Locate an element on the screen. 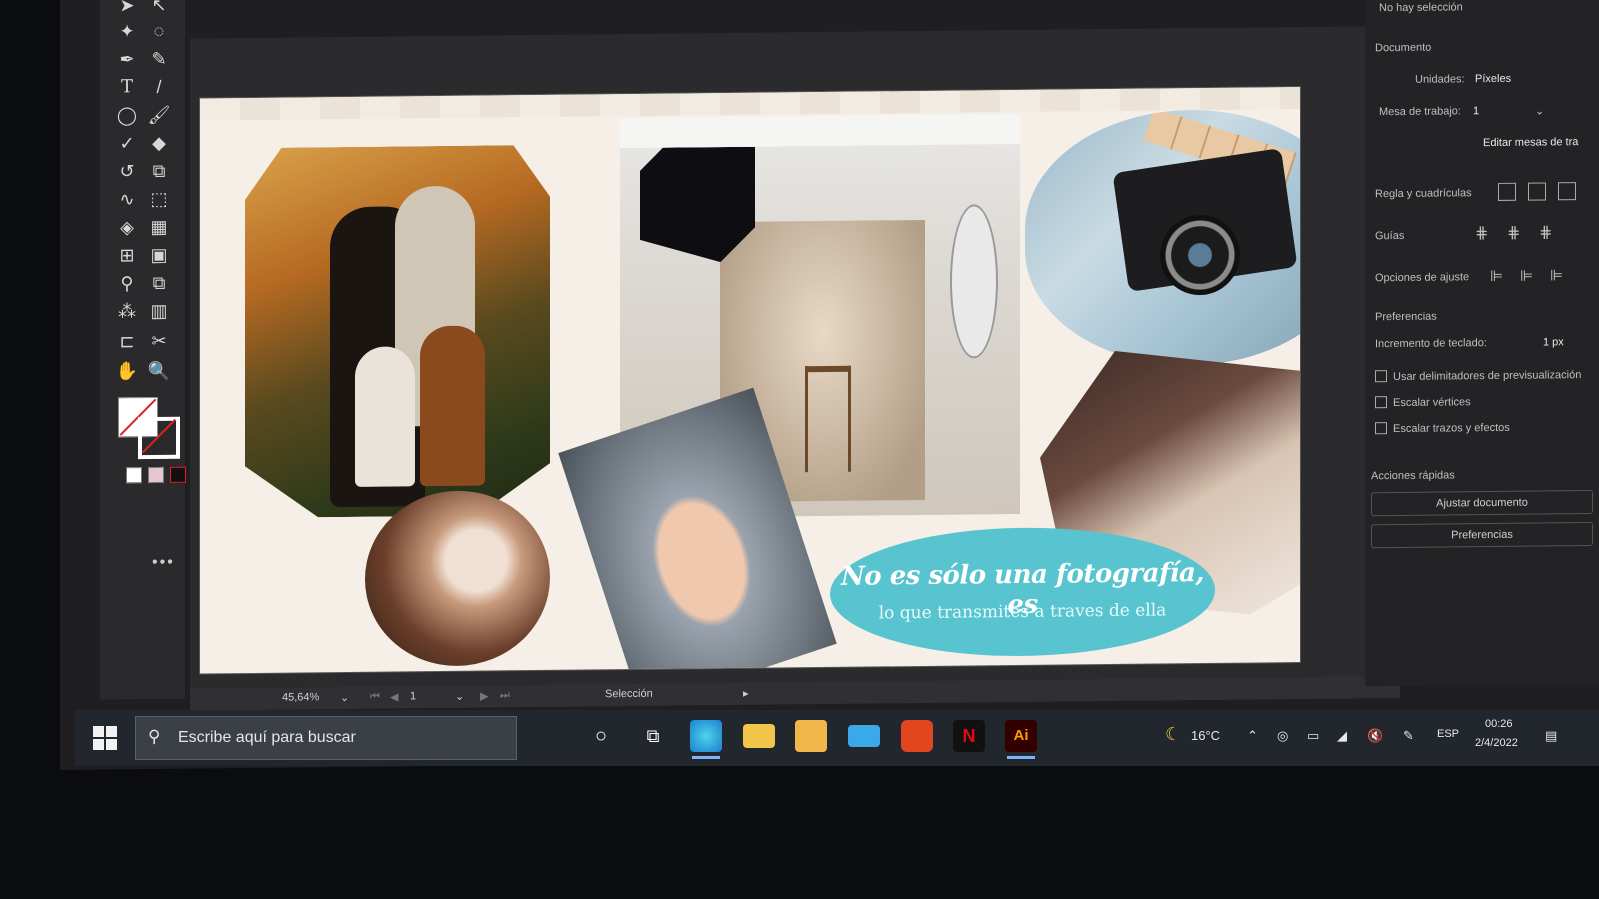  snap-pixel-icon: ⊫ is located at coordinates (1526, 276).